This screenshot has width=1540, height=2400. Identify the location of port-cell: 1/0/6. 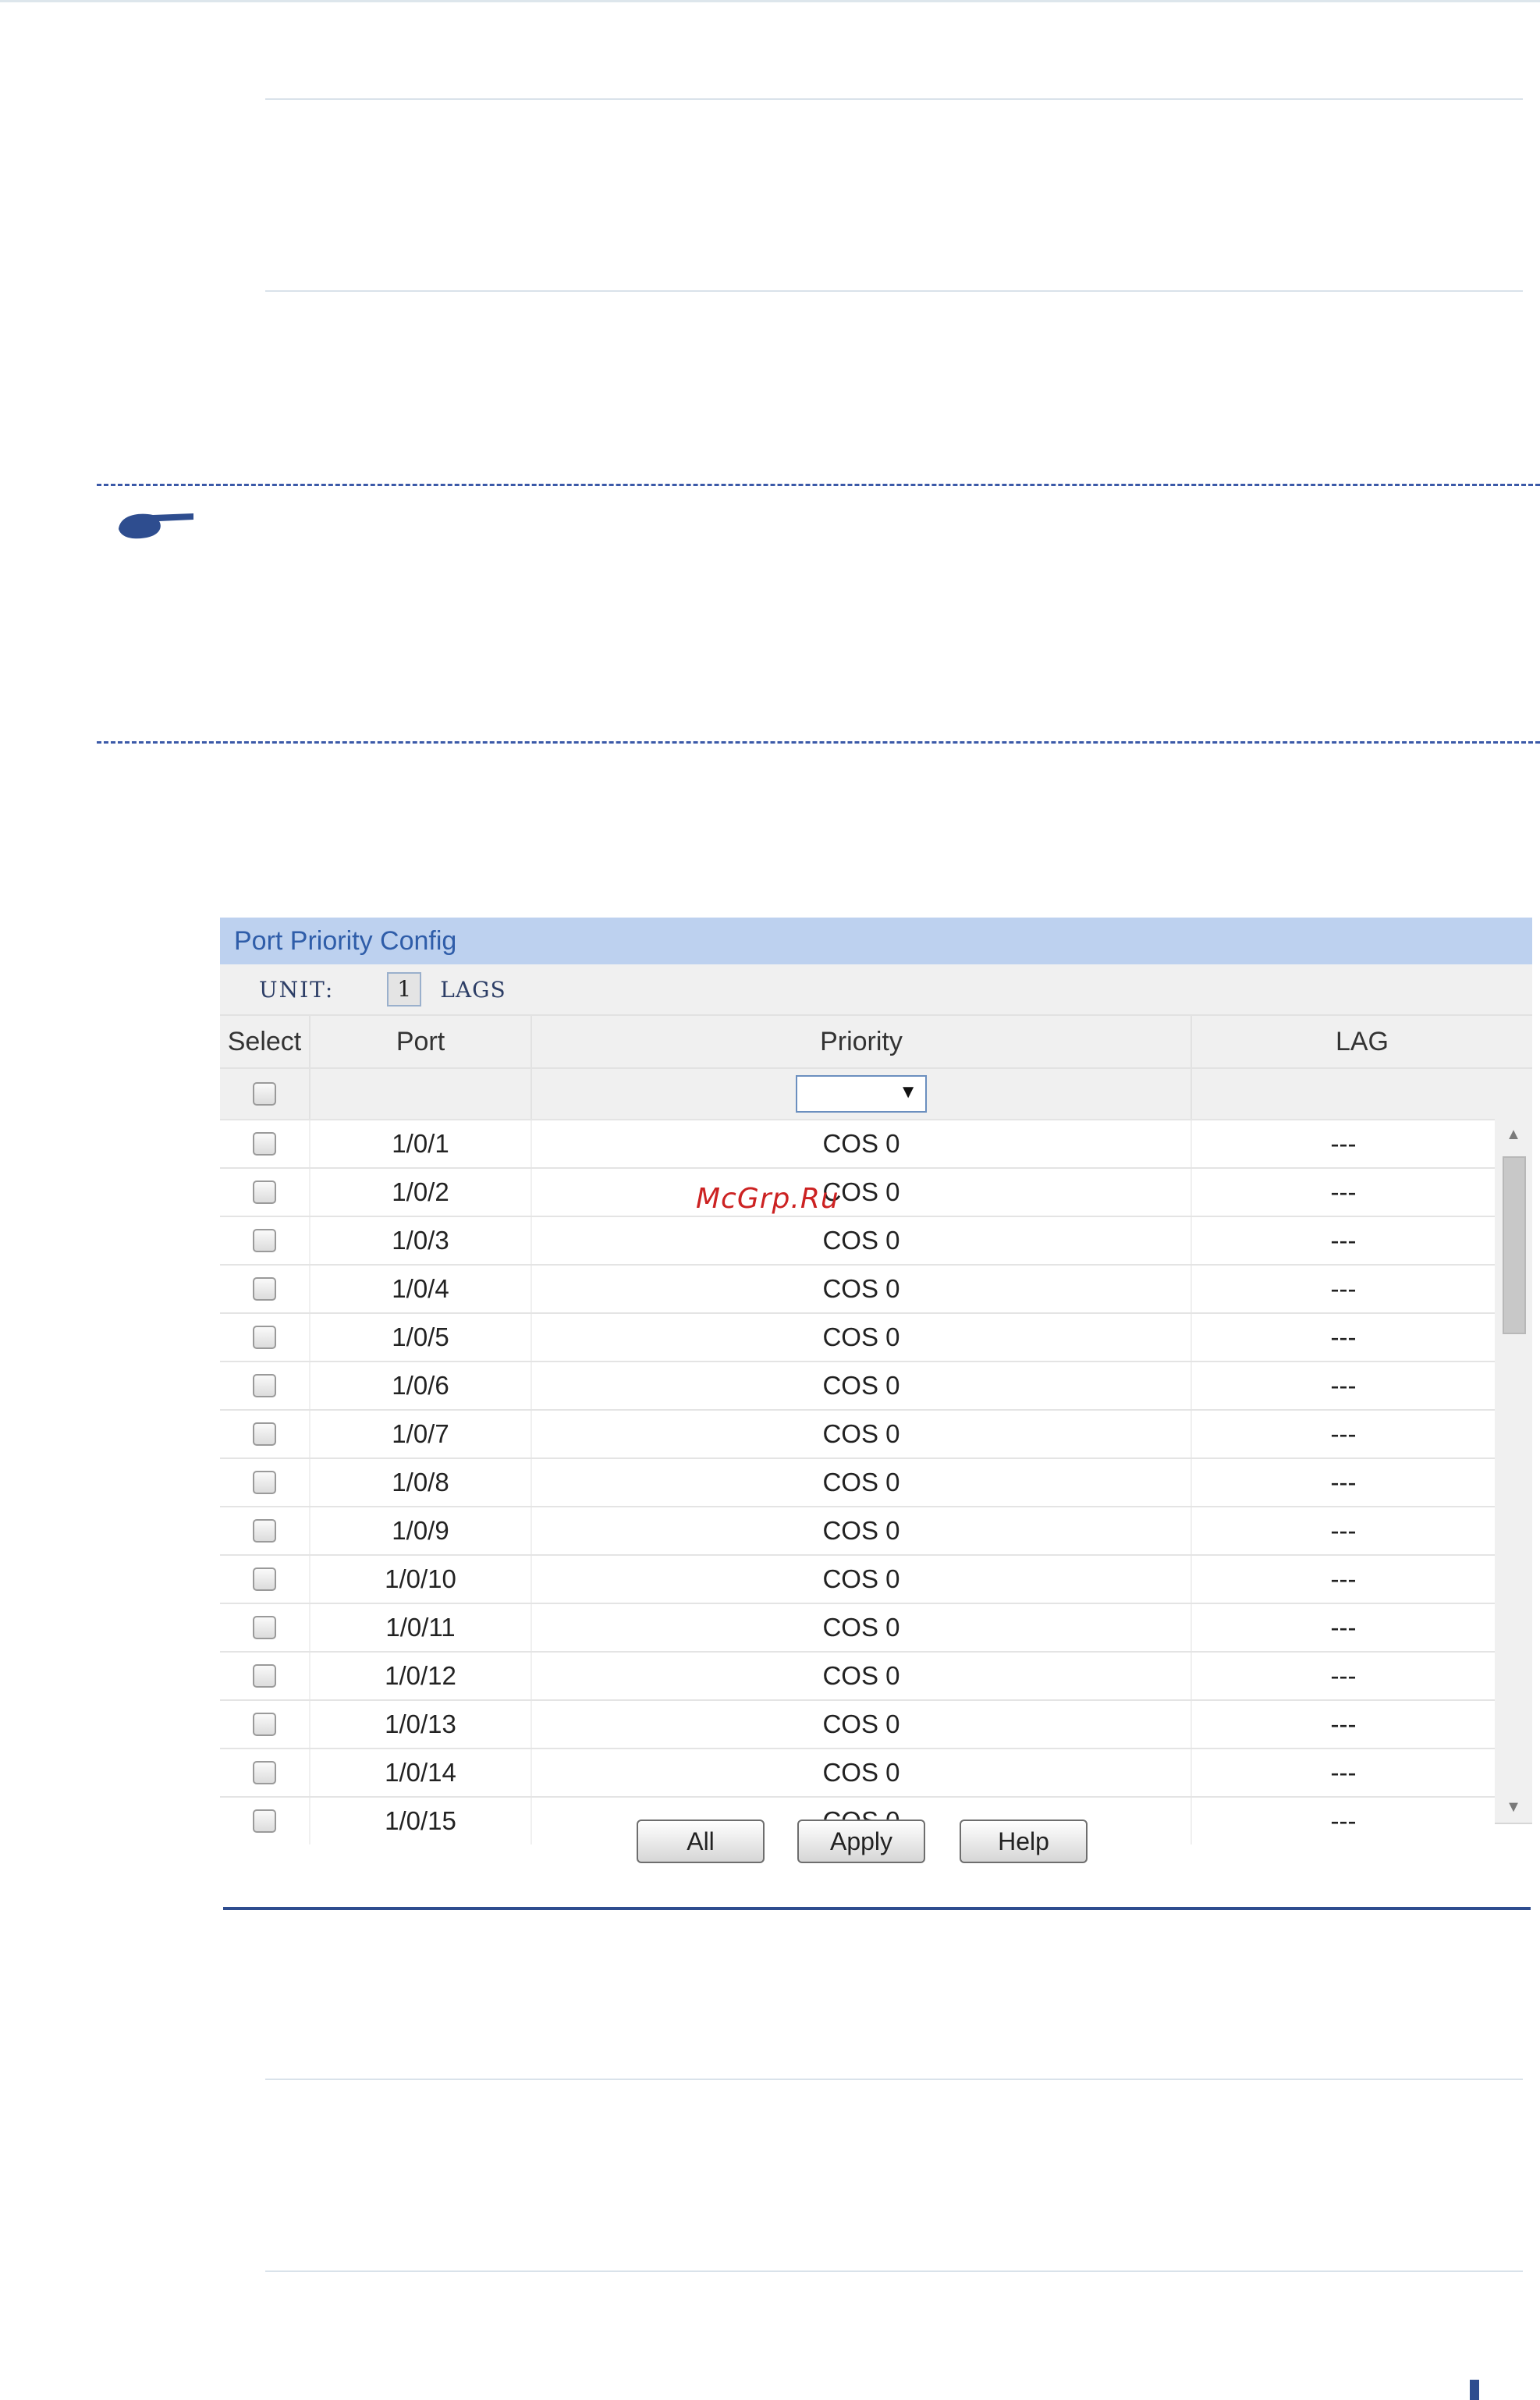
(421, 1385).